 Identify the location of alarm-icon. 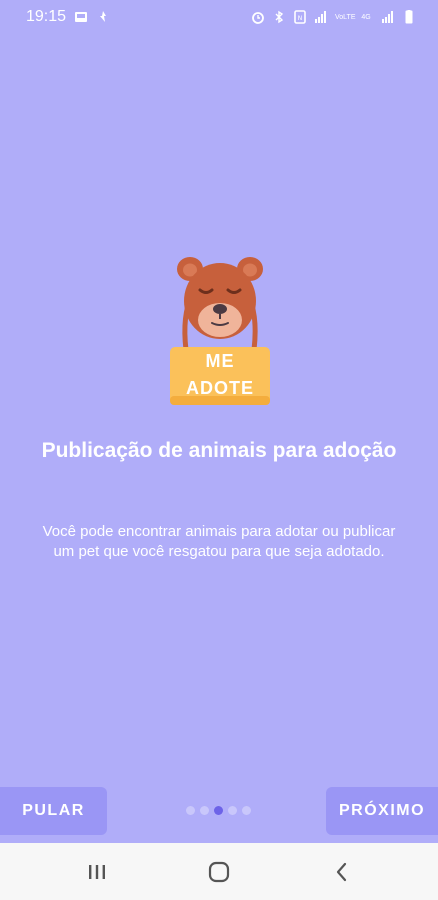
(258, 17).